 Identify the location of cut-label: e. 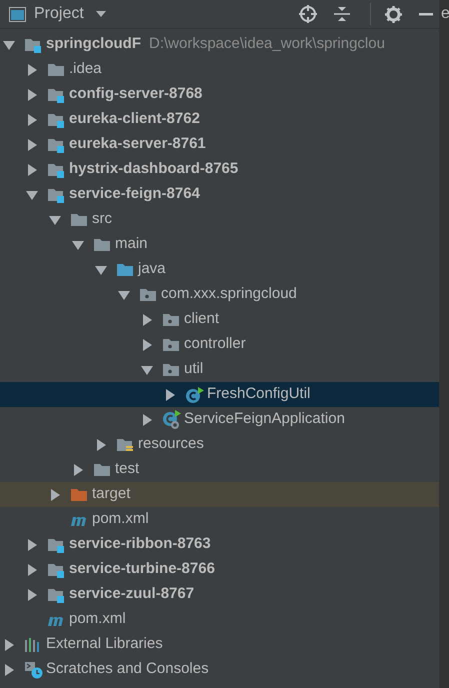
(444, 14).